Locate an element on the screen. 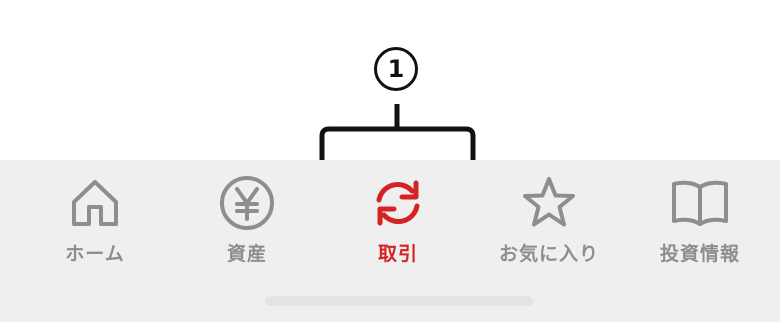  open-book-icon is located at coordinates (700, 203).